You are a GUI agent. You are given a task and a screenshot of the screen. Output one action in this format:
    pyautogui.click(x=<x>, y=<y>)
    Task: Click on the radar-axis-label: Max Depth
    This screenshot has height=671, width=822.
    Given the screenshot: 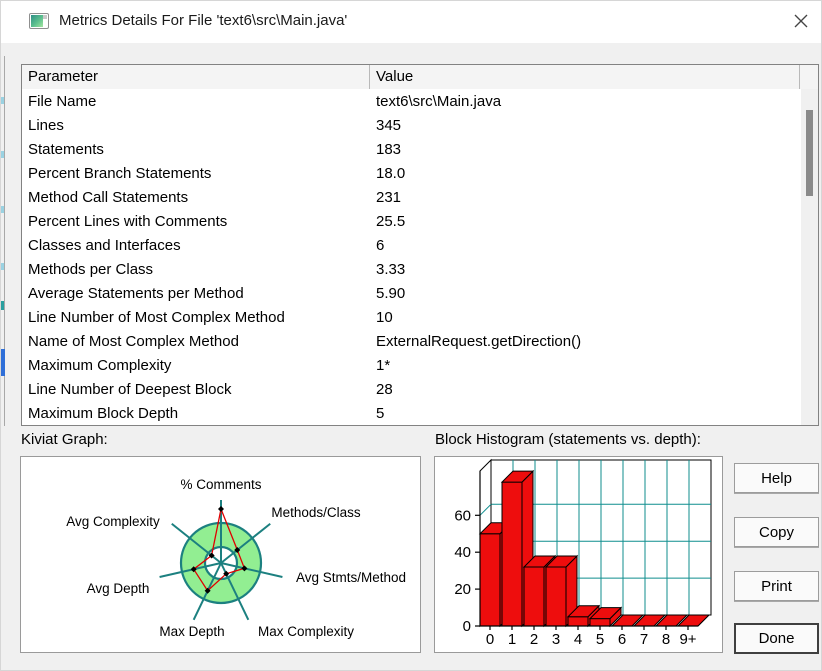 What is the action you would take?
    pyautogui.click(x=191, y=631)
    